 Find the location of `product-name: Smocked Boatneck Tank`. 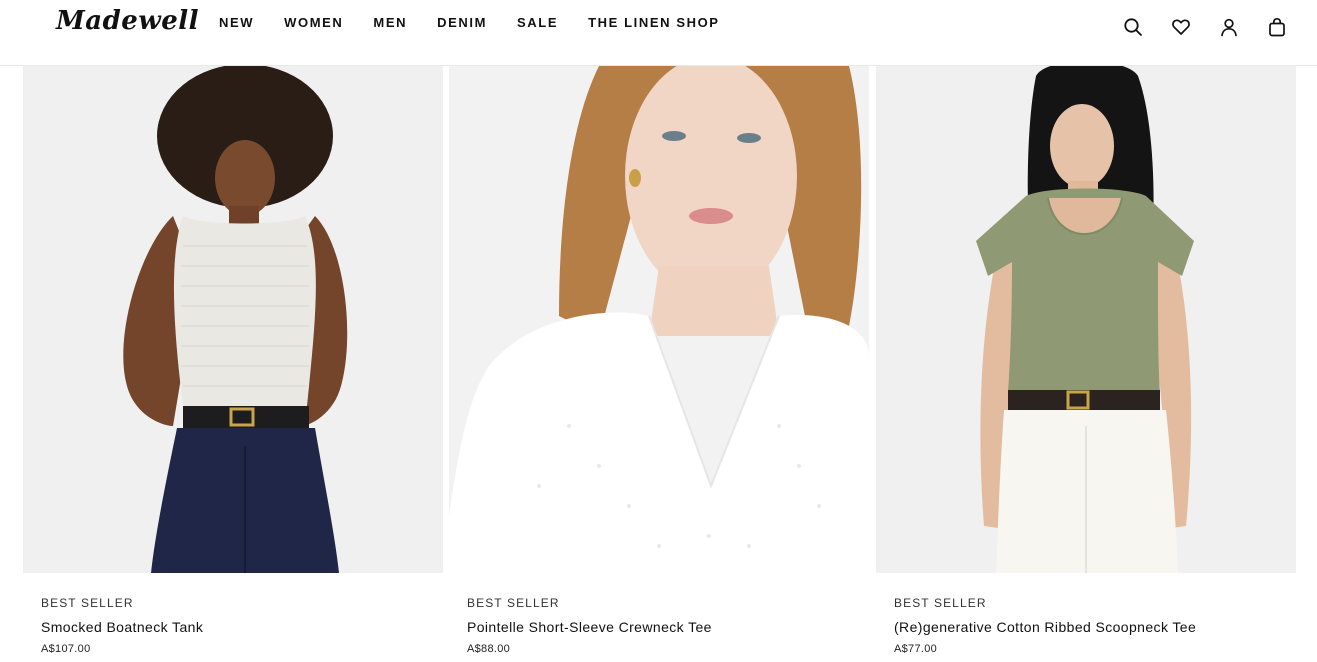

product-name: Smocked Boatneck Tank is located at coordinates (236, 627).